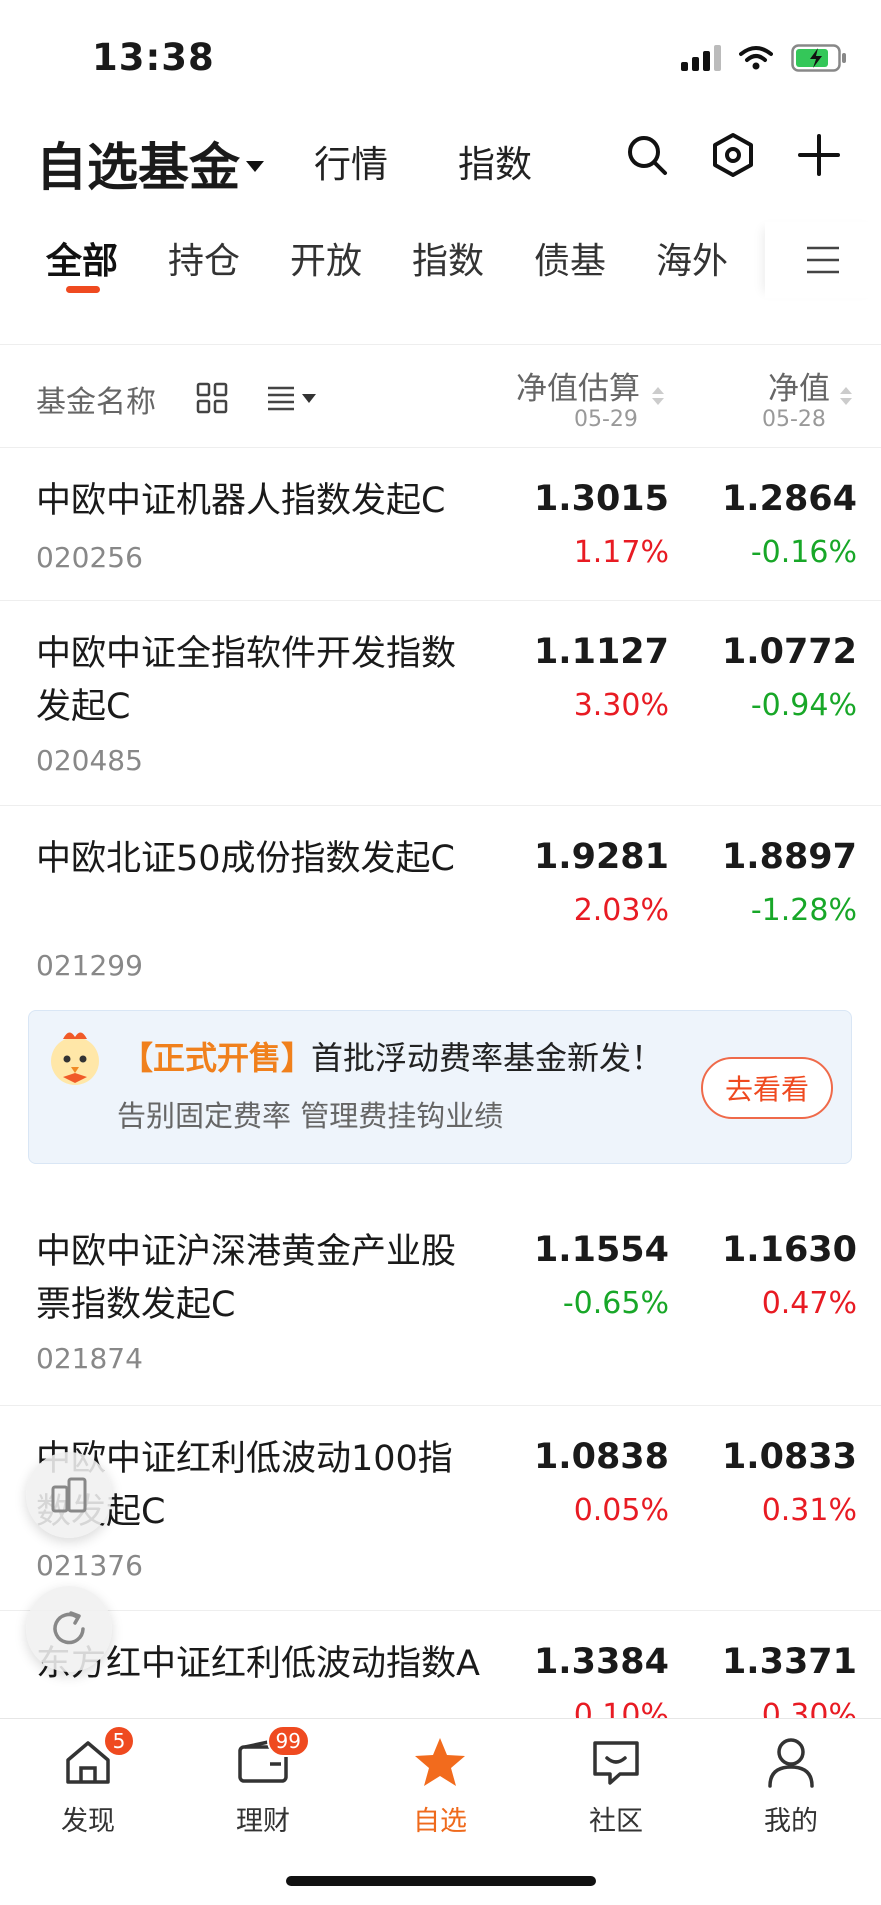  What do you see at coordinates (803, 705) in the screenshot?
I see `nav-change: -0.94%` at bounding box center [803, 705].